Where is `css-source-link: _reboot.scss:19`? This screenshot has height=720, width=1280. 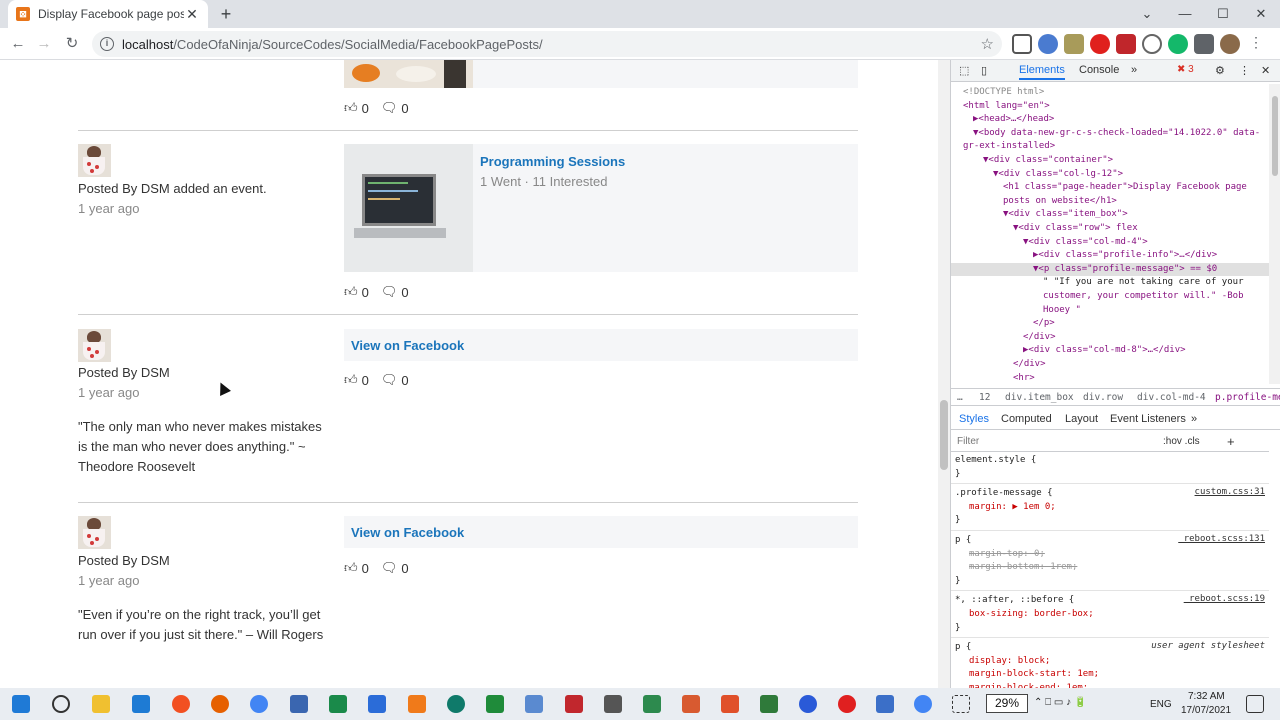
css-source-link: _reboot.scss:19 is located at coordinates (1224, 599).